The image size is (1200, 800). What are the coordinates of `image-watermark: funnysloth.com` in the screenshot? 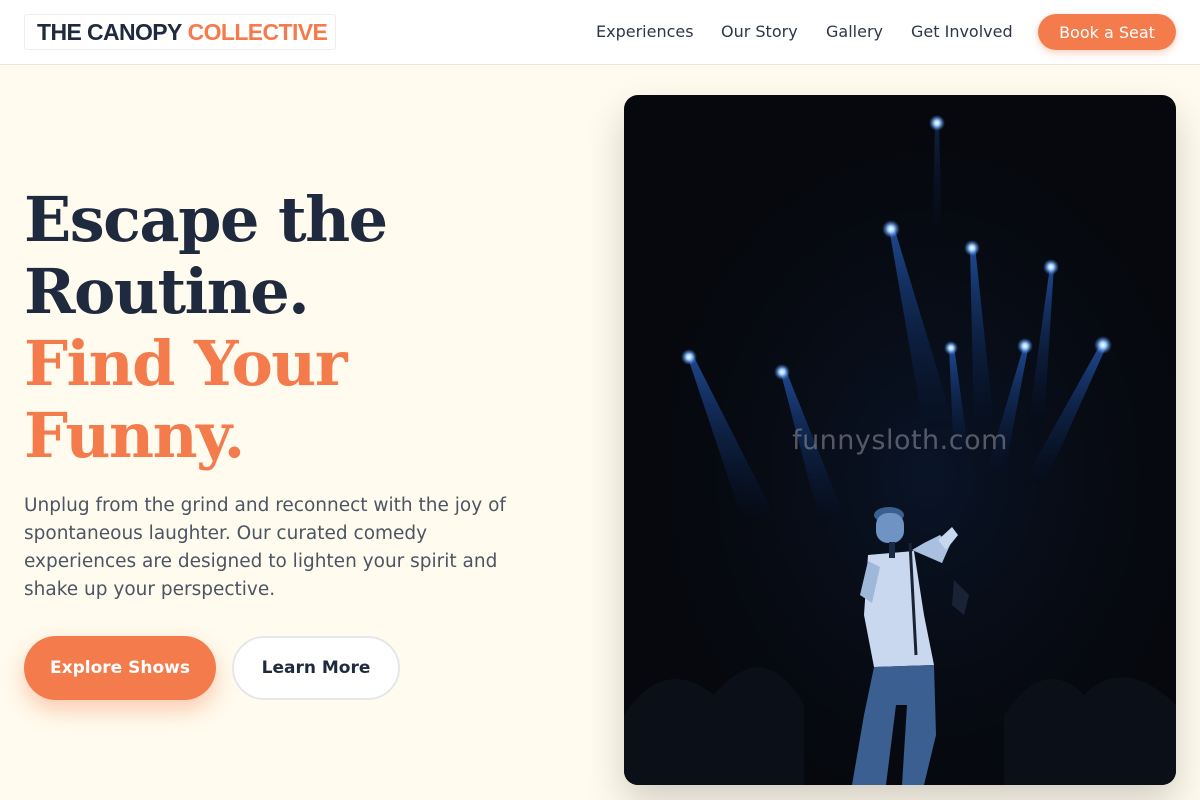 It's located at (900, 440).